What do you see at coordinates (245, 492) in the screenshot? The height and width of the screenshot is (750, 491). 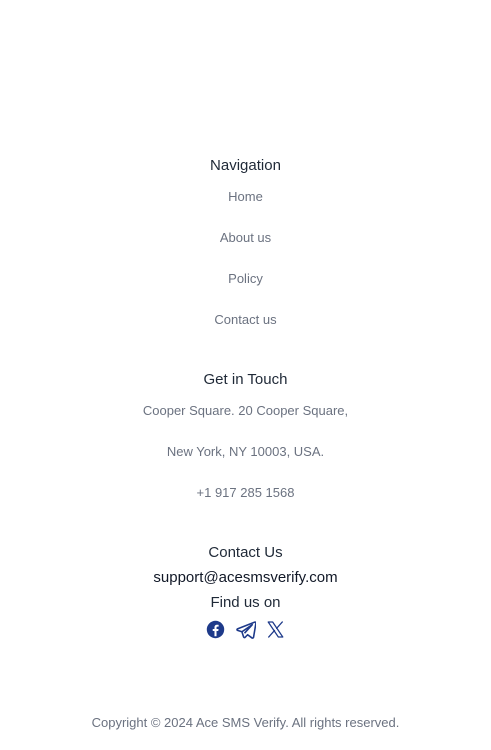 I see `phone-number: +1 917 285 1568` at bounding box center [245, 492].